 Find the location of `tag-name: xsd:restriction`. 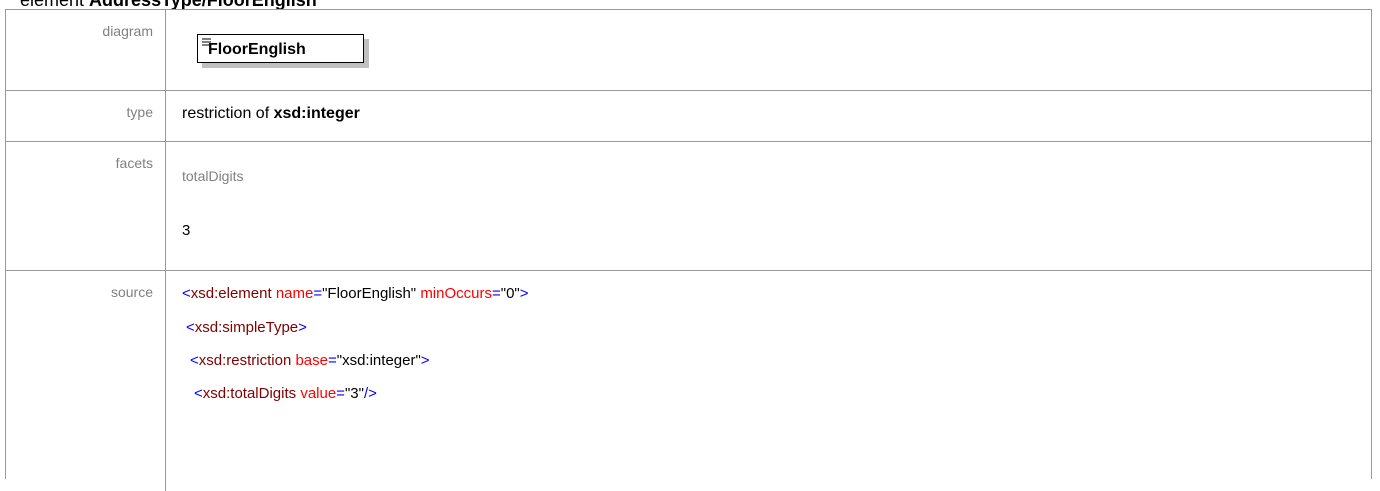

tag-name: xsd:restriction is located at coordinates (245, 360).